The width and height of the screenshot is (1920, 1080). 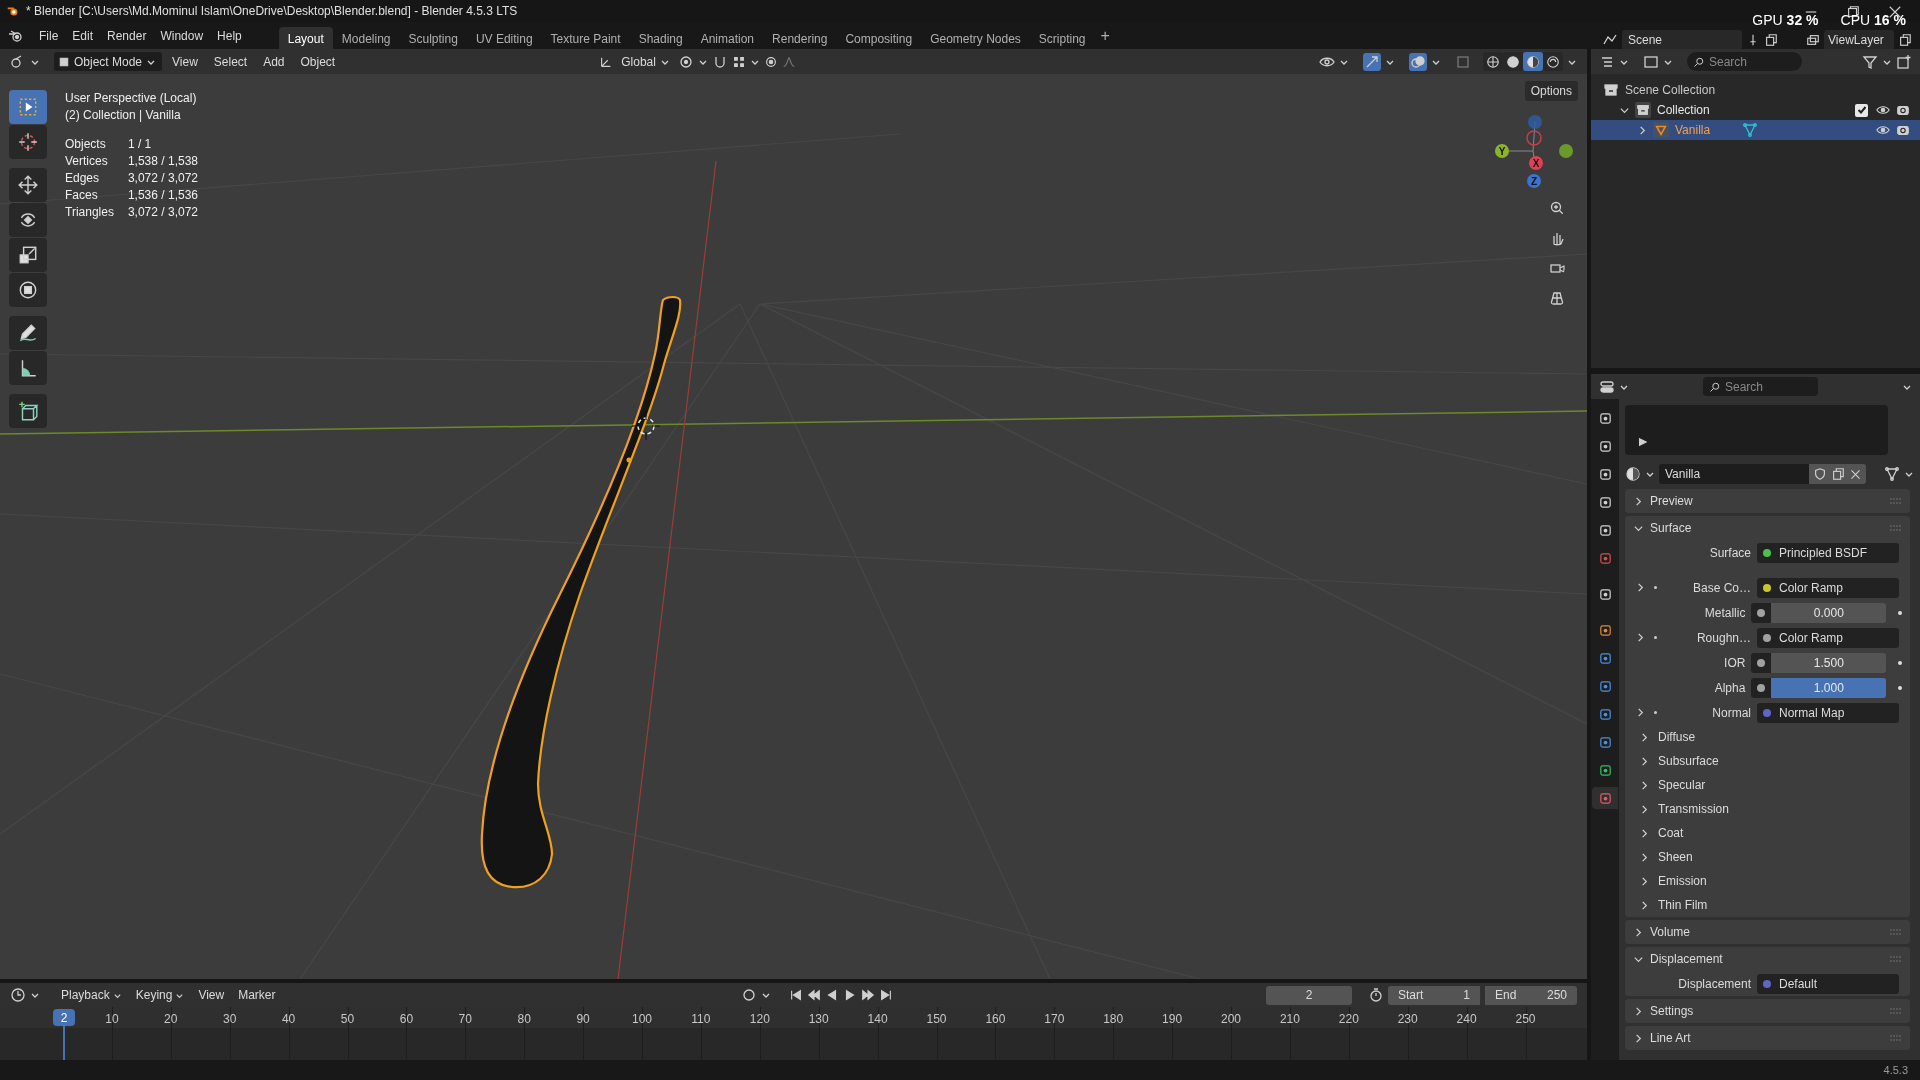 What do you see at coordinates (1767, 857) in the screenshot?
I see `subpanel-header: Sheen` at bounding box center [1767, 857].